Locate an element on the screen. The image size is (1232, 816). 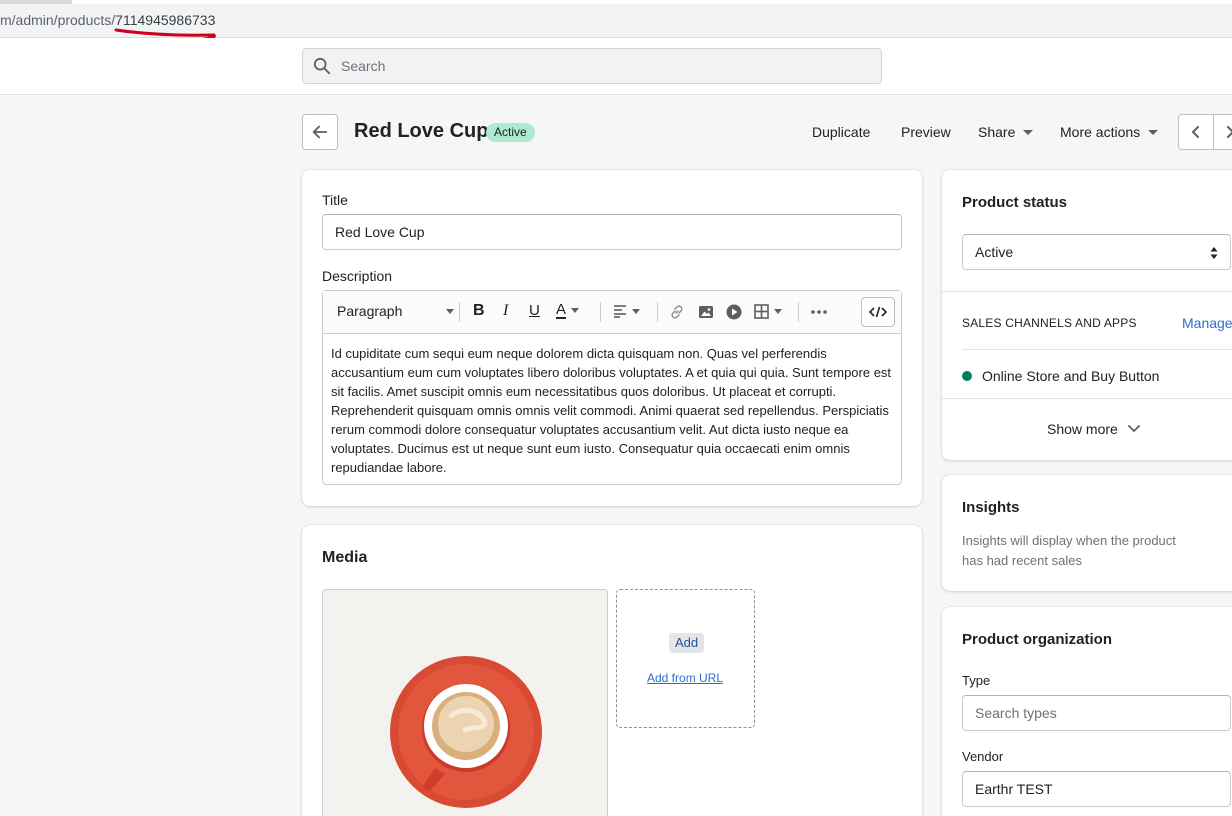
more-horizontal-icon is located at coordinates (819, 312).